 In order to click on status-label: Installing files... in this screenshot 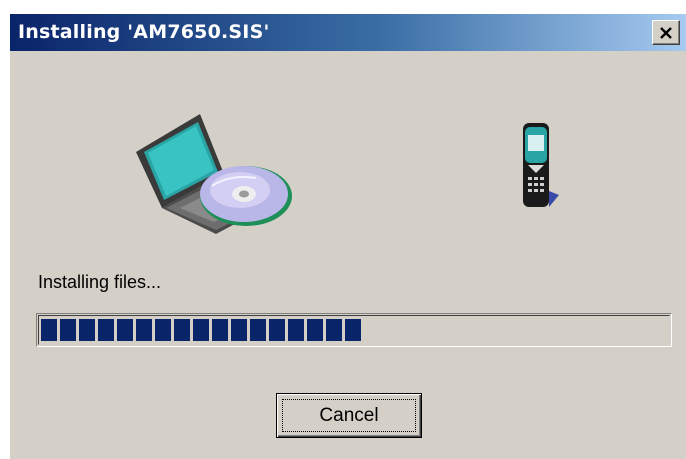, I will do `click(100, 282)`.